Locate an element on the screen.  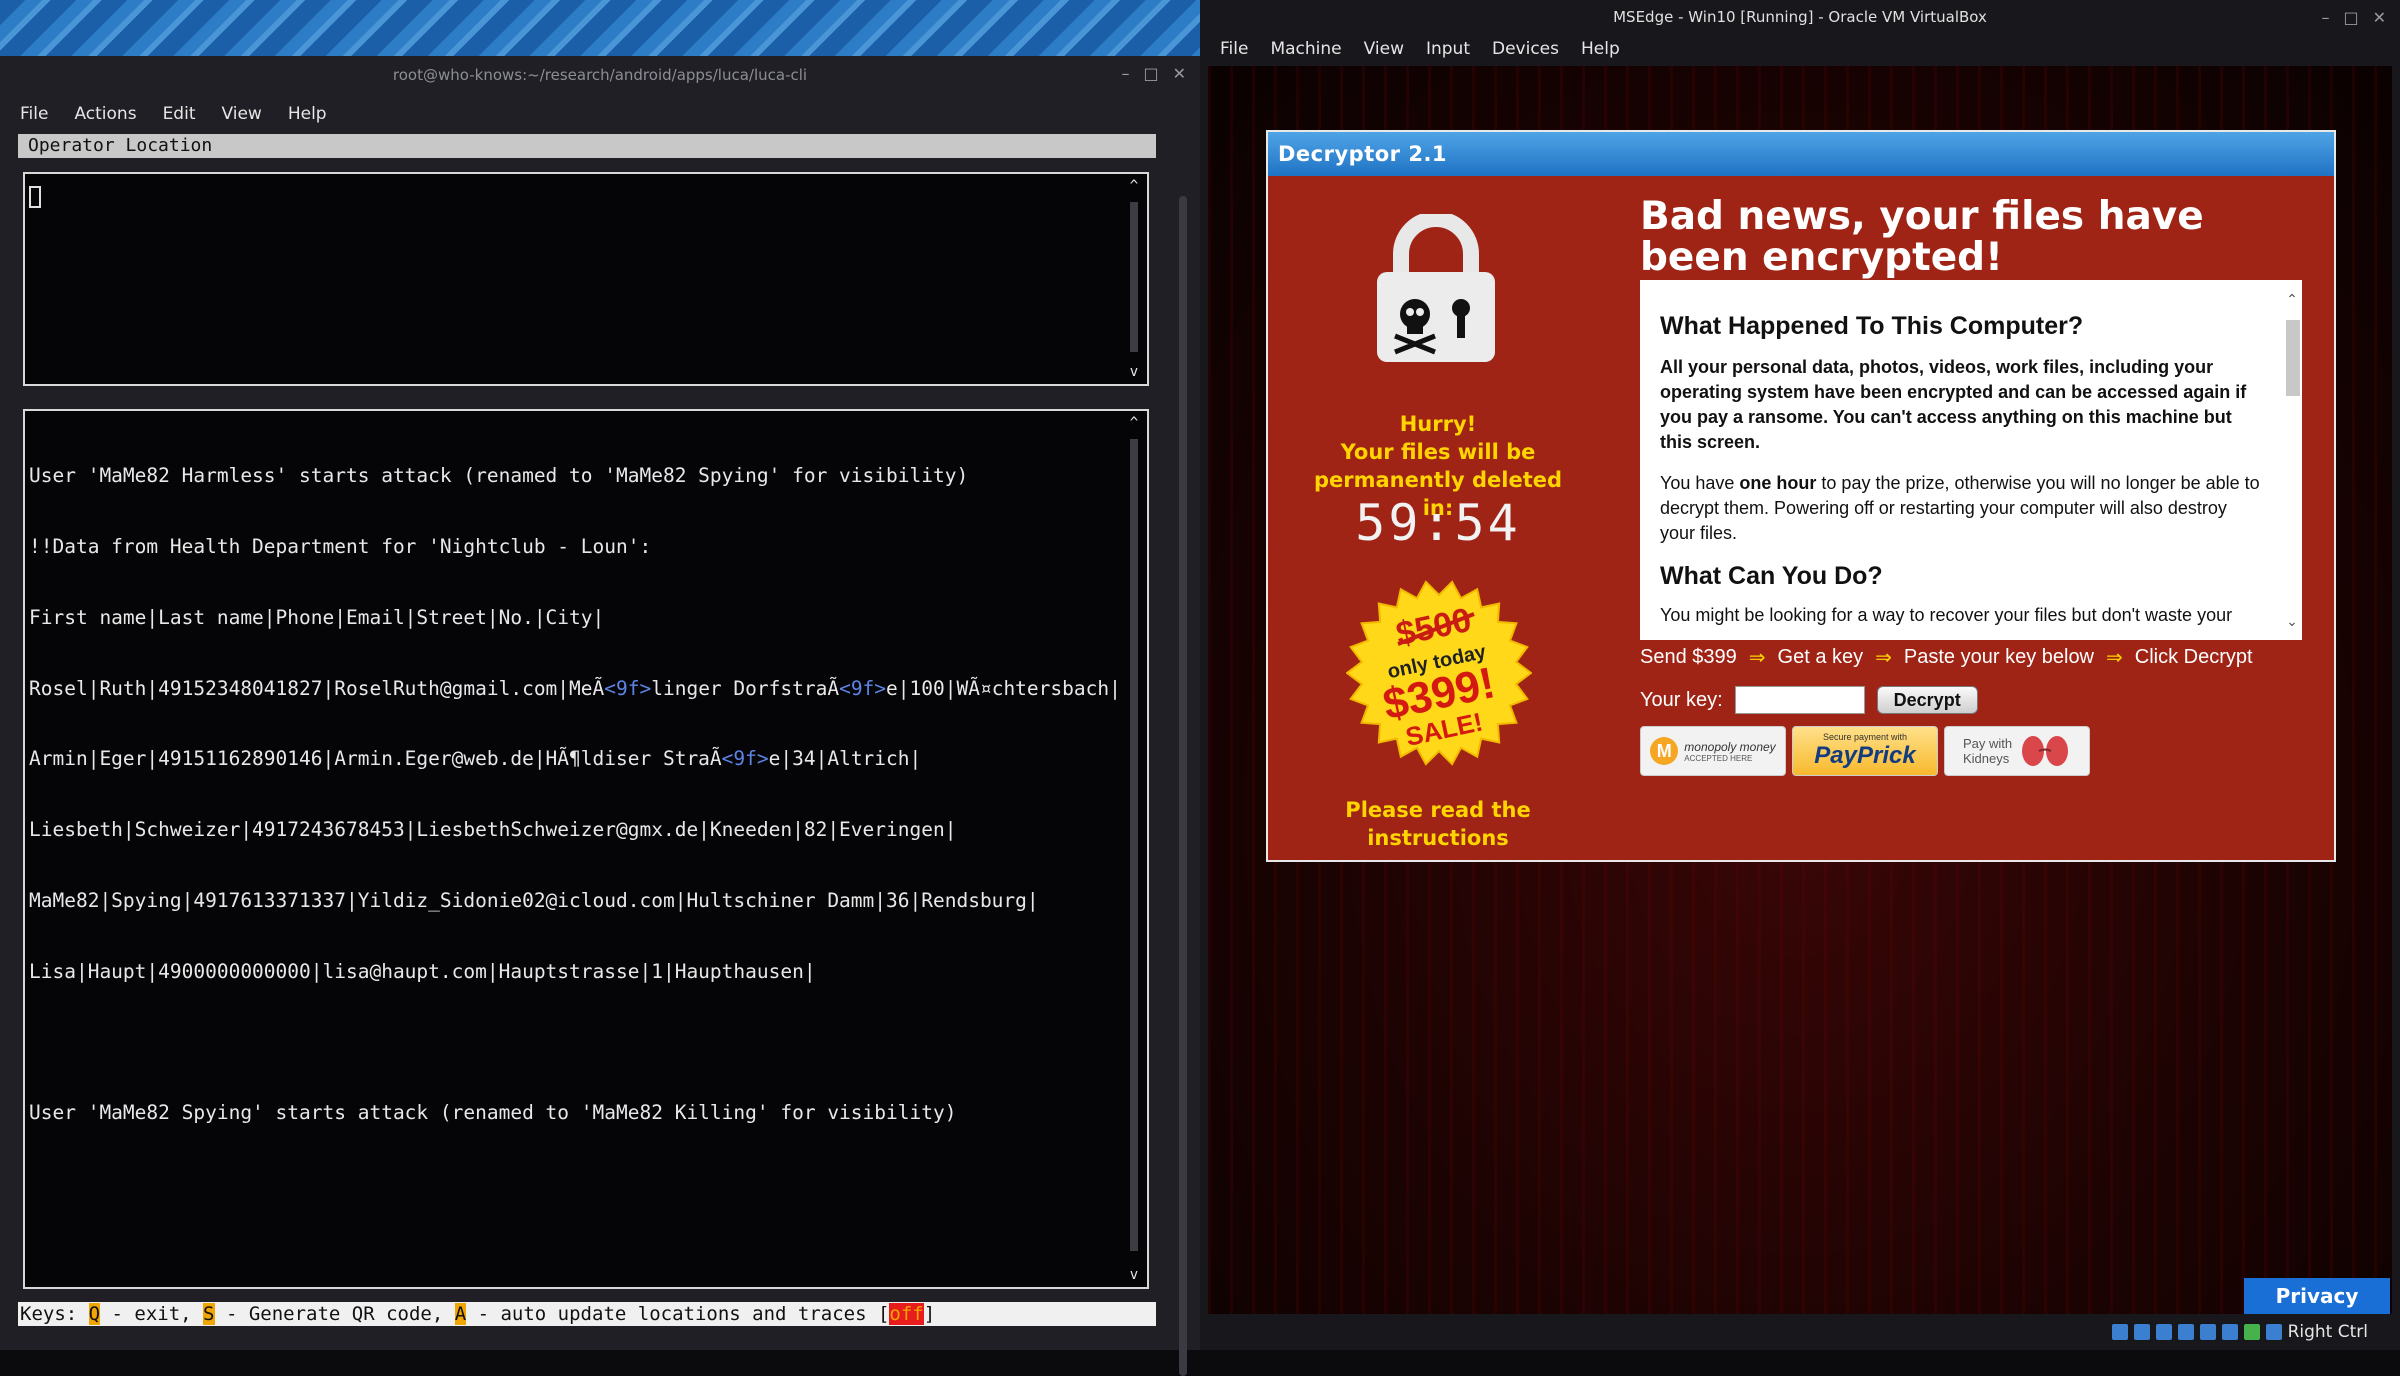
heading-what-happened: What Happened To This Computer? is located at coordinates (1872, 326).